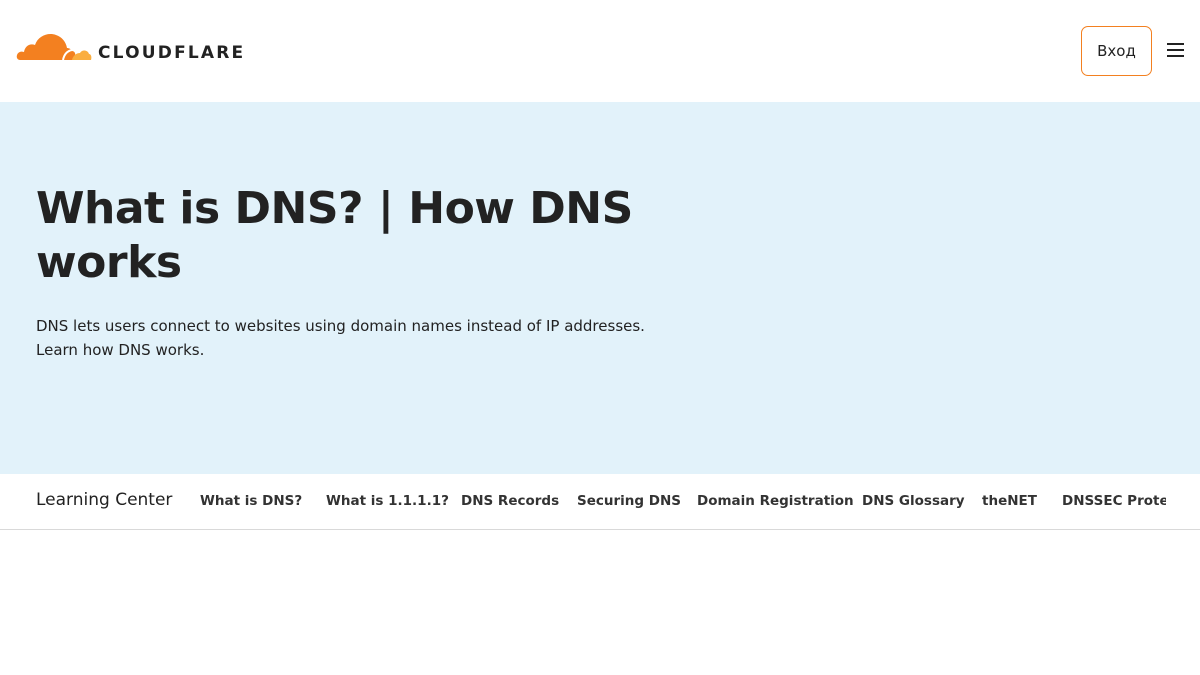  Describe the element at coordinates (1114, 501) in the screenshot. I see `subnav-item-dnssec: DNSSEC Protect` at that location.